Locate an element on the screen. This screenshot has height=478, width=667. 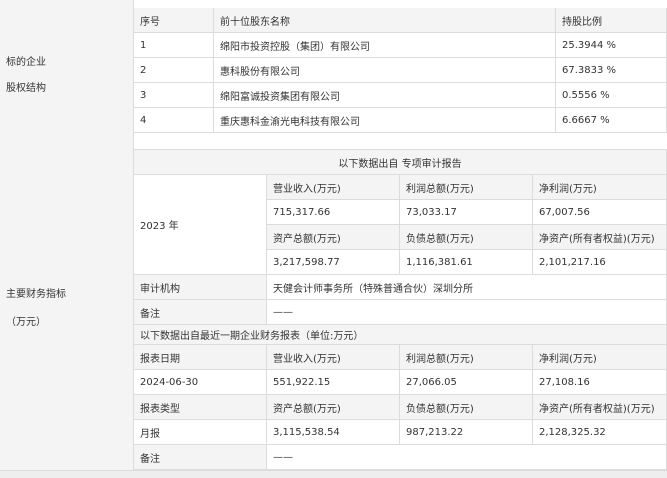
header-profit: 利润总额(万元) is located at coordinates (466, 187).